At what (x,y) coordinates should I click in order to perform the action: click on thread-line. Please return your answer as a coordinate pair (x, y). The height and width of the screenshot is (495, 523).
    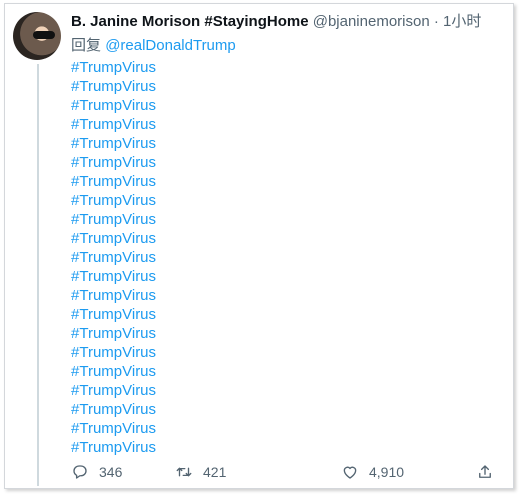
    Looking at the image, I should click on (38, 275).